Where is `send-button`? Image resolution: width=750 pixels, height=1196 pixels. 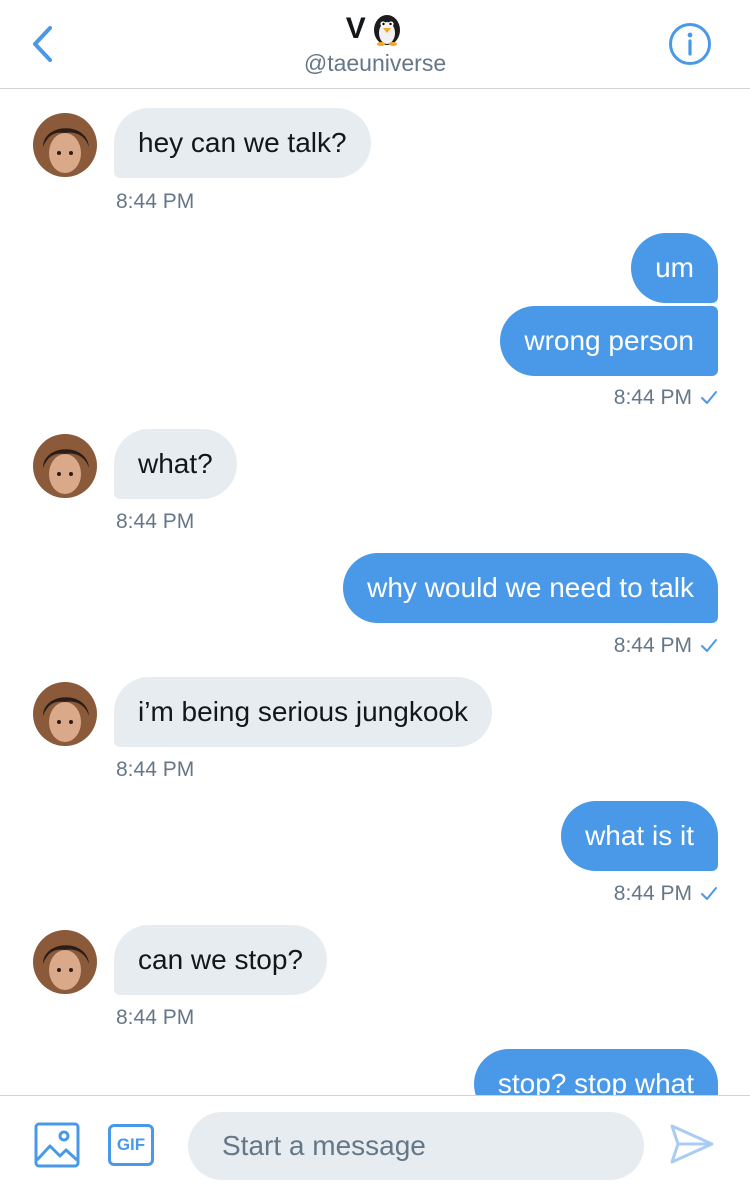 send-button is located at coordinates (692, 1144).